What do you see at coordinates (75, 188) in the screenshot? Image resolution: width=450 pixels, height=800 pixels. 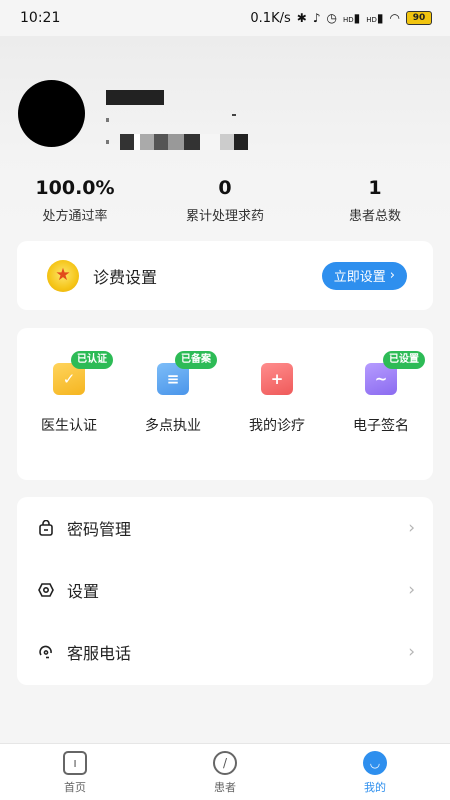 I see `stat-value: 100.0%` at bounding box center [75, 188].